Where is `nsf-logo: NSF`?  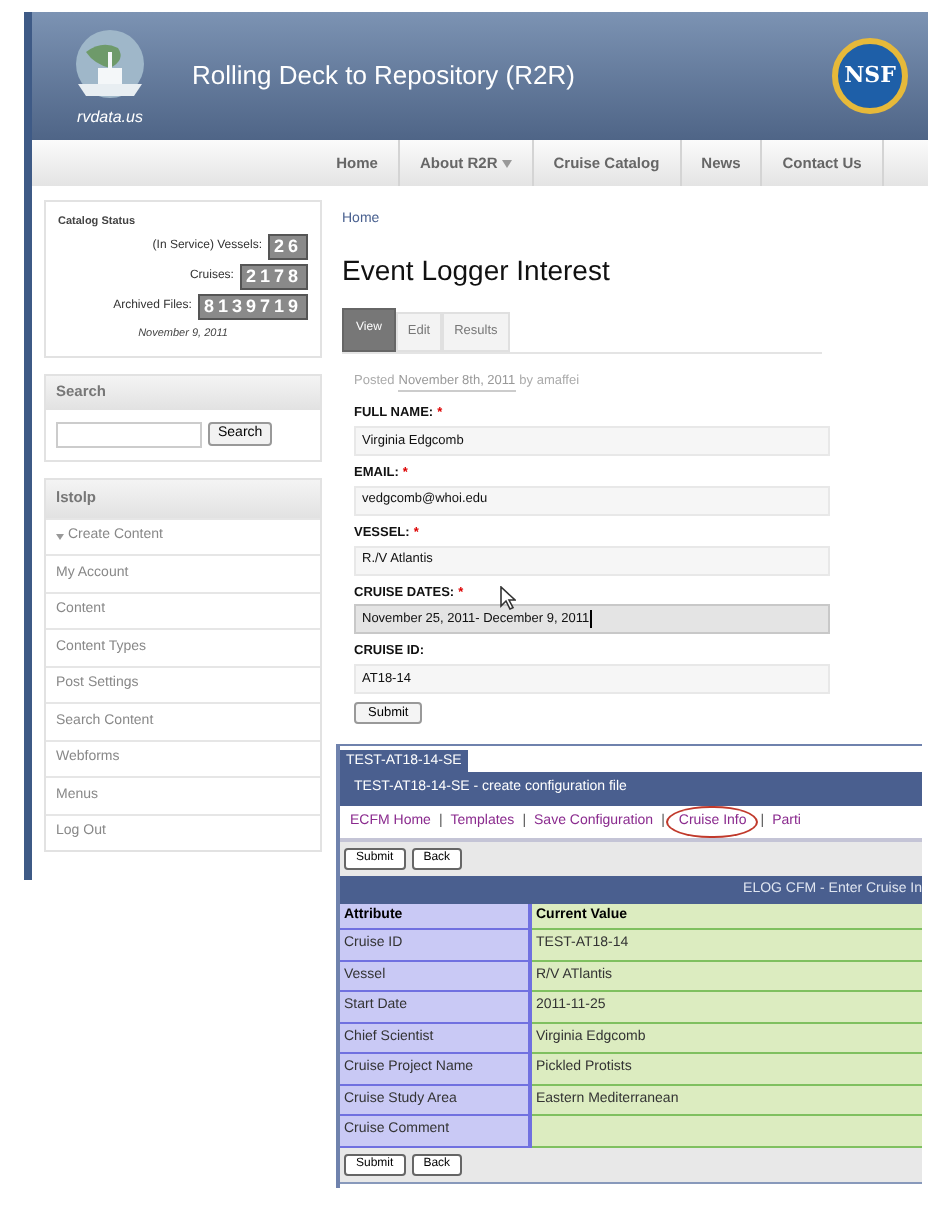
nsf-logo: NSF is located at coordinates (870, 76).